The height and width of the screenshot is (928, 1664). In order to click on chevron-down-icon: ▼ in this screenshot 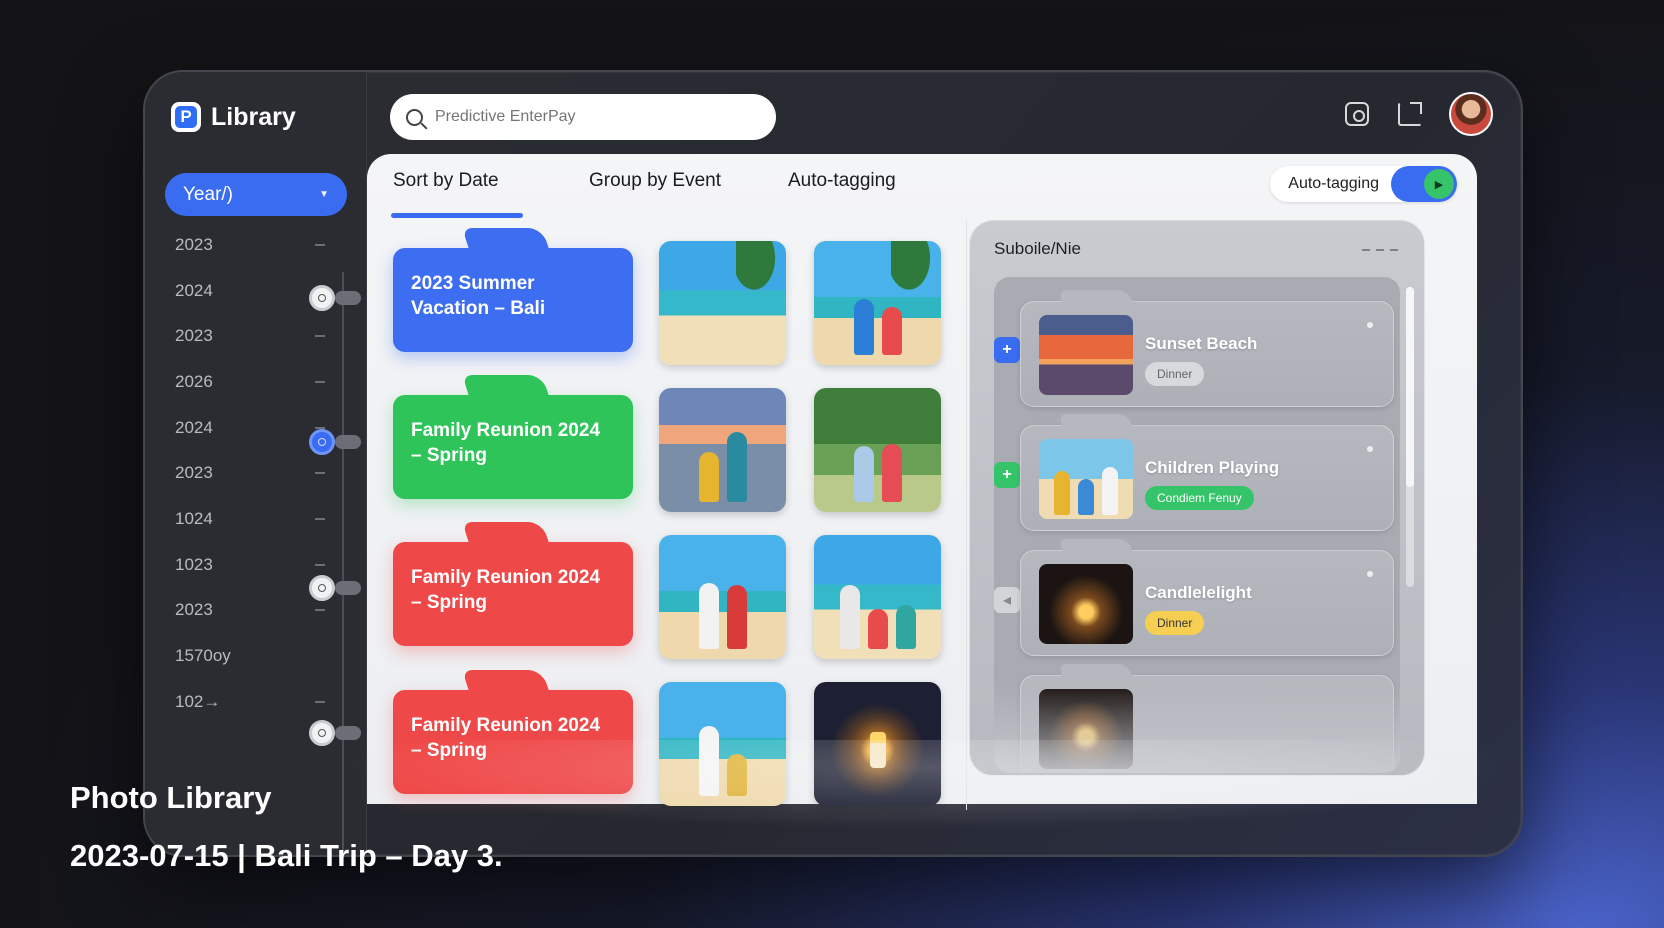, I will do `click(324, 194)`.